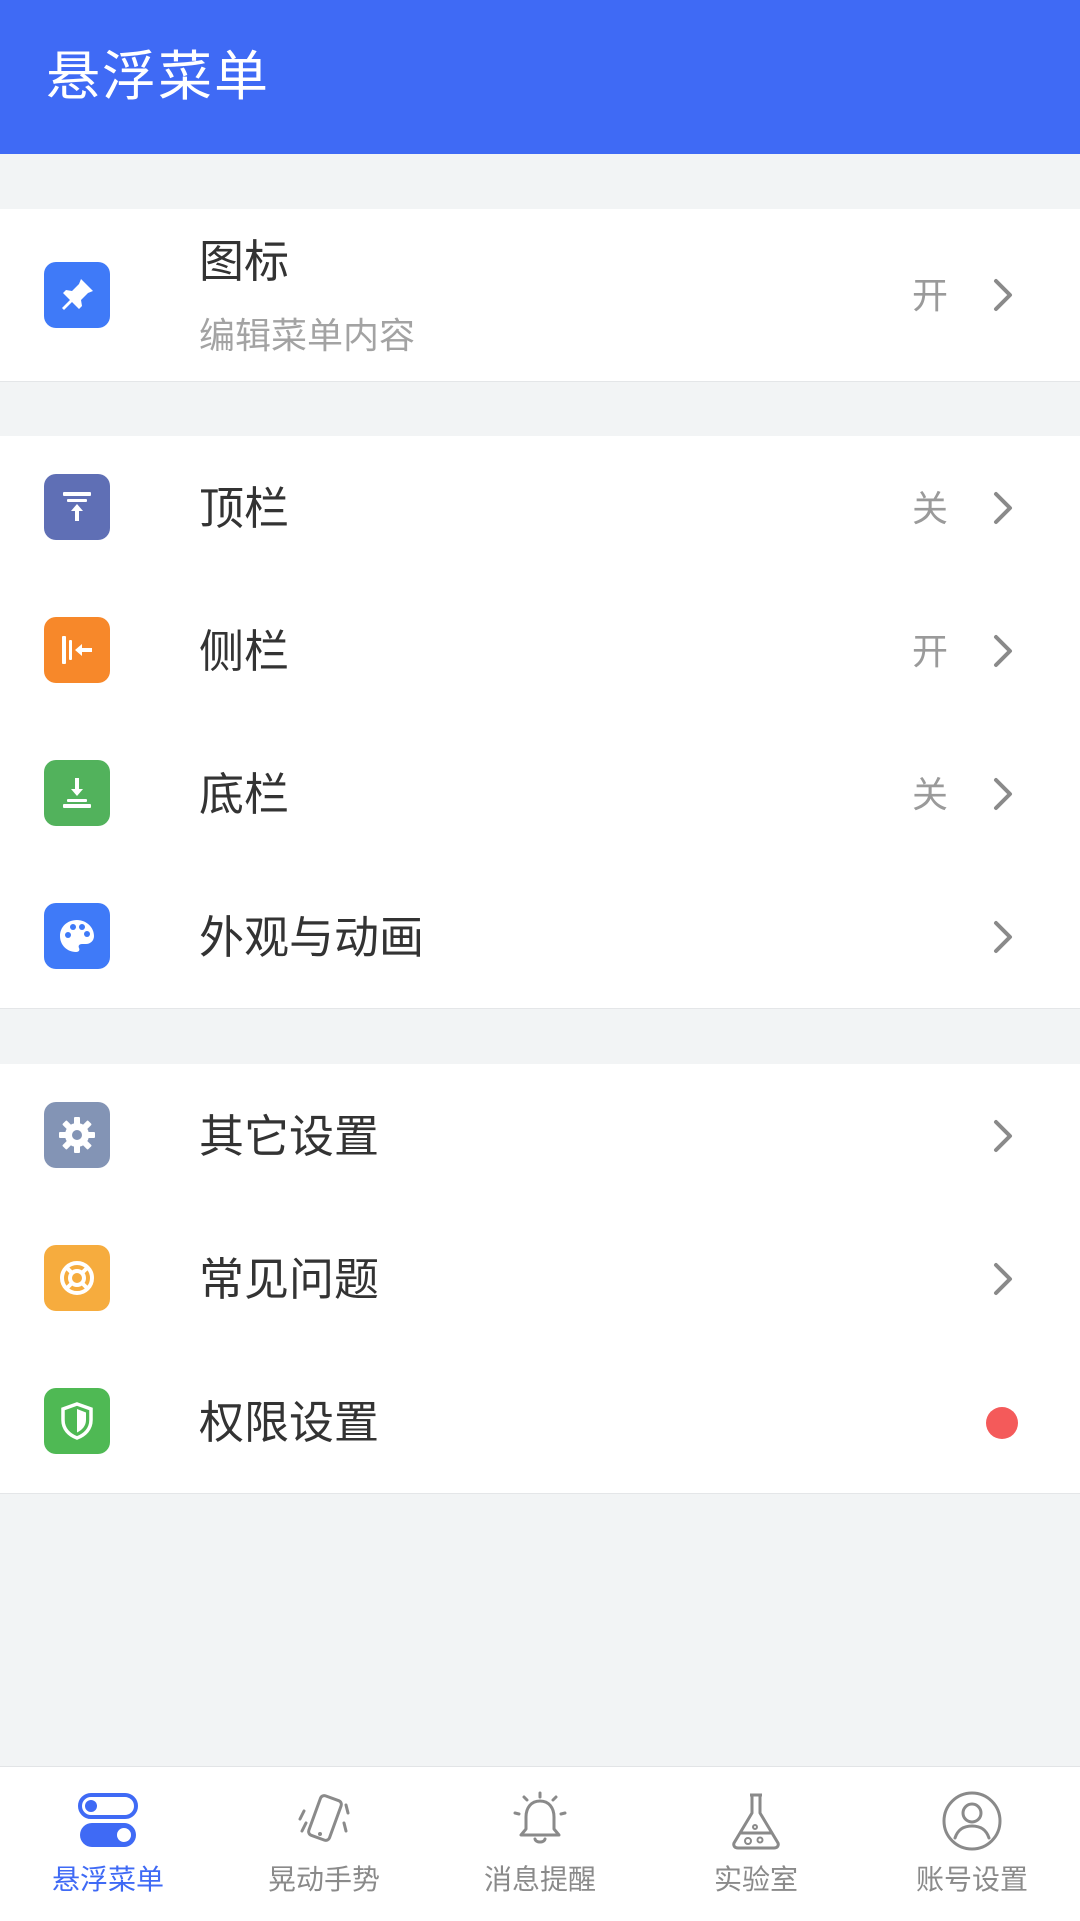  What do you see at coordinates (244, 651) in the screenshot?
I see `menu-item-label: 侧栏` at bounding box center [244, 651].